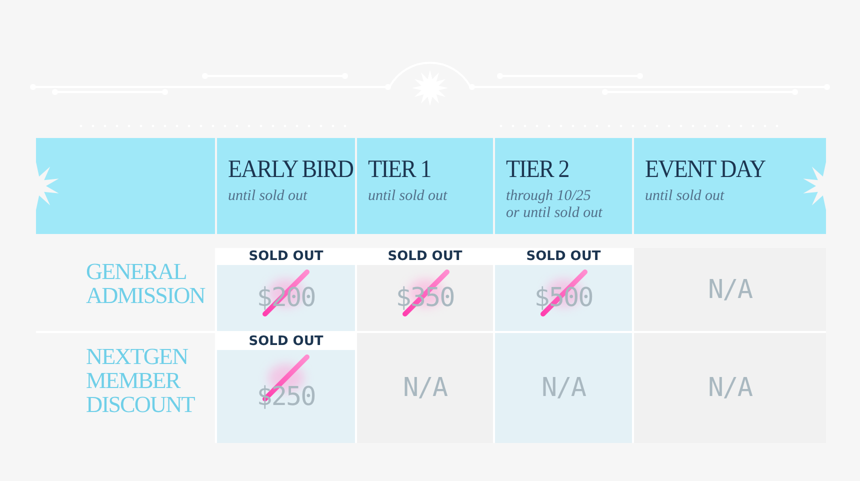 This screenshot has width=860, height=481. I want to click on row-label: NEXTGEN MEMBER DISCOUNT, so click(125, 388).